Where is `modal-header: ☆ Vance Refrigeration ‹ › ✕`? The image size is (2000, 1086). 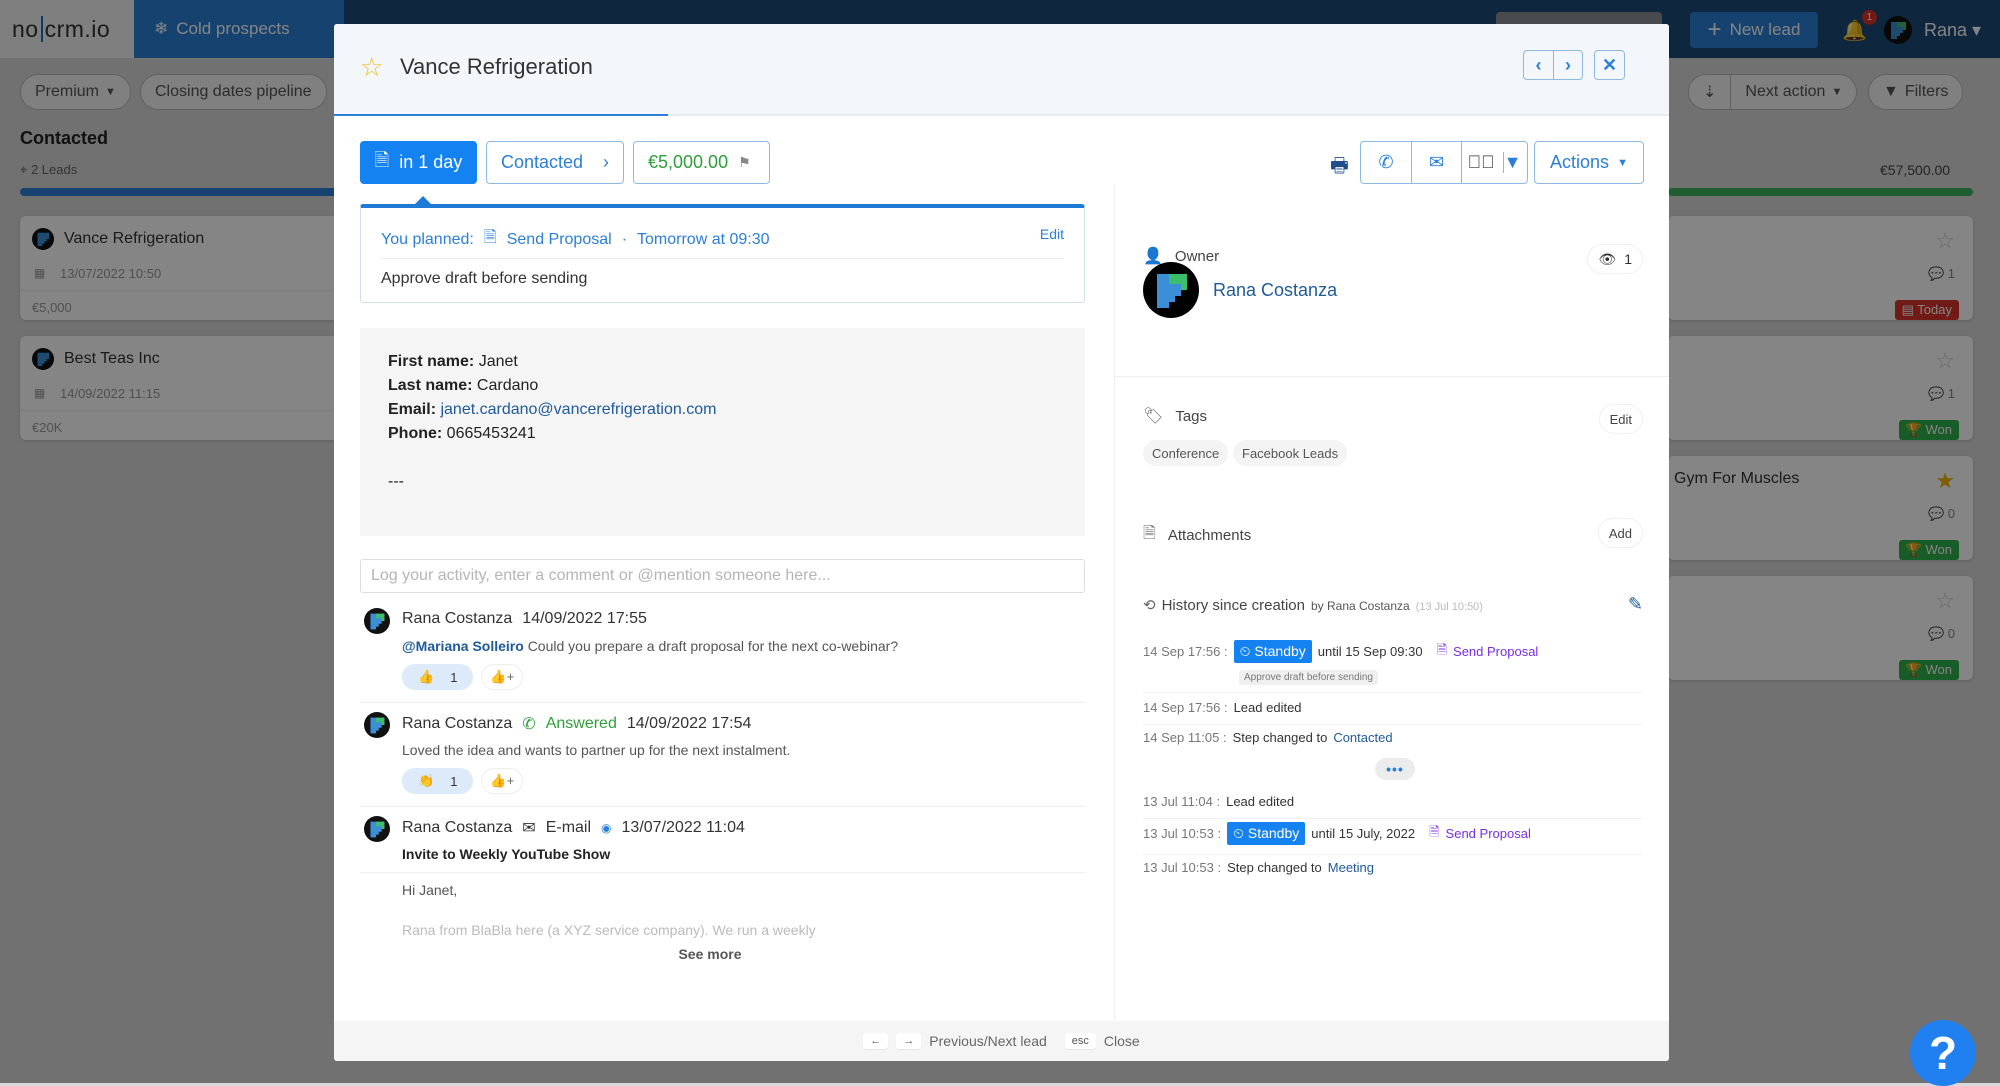
modal-header: ☆ Vance Refrigeration ‹ › ✕ is located at coordinates (1001, 70).